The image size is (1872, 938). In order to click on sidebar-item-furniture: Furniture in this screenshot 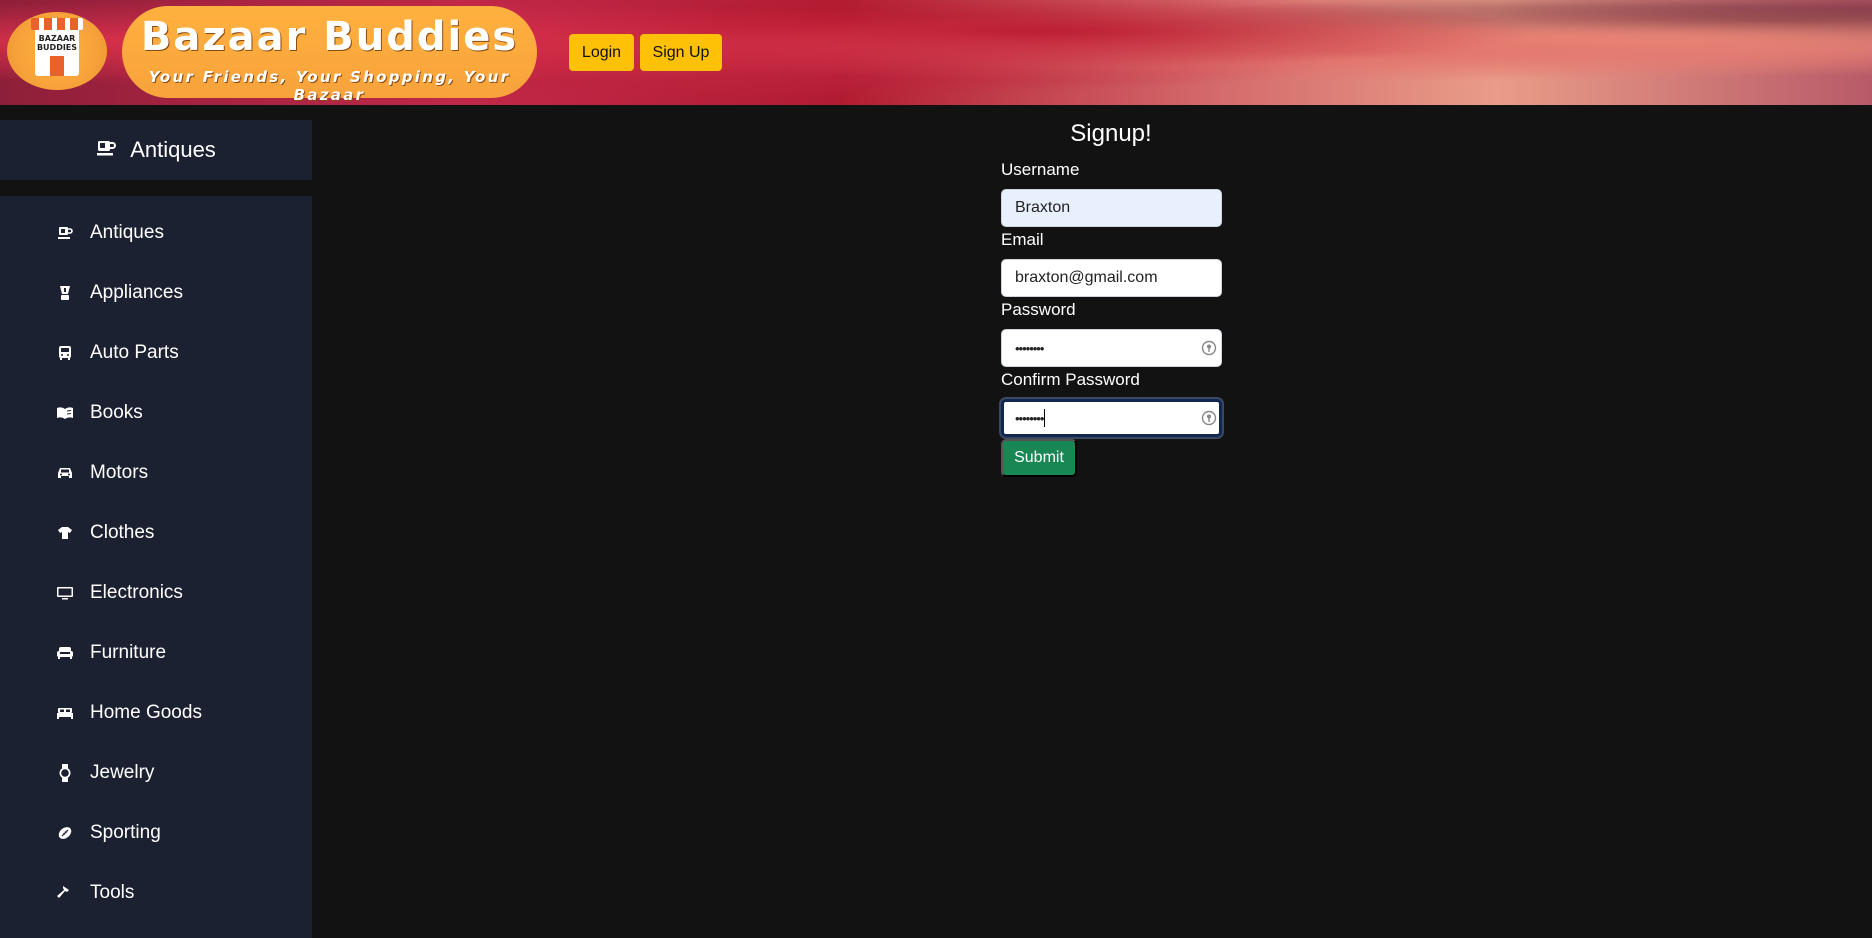, I will do `click(156, 653)`.